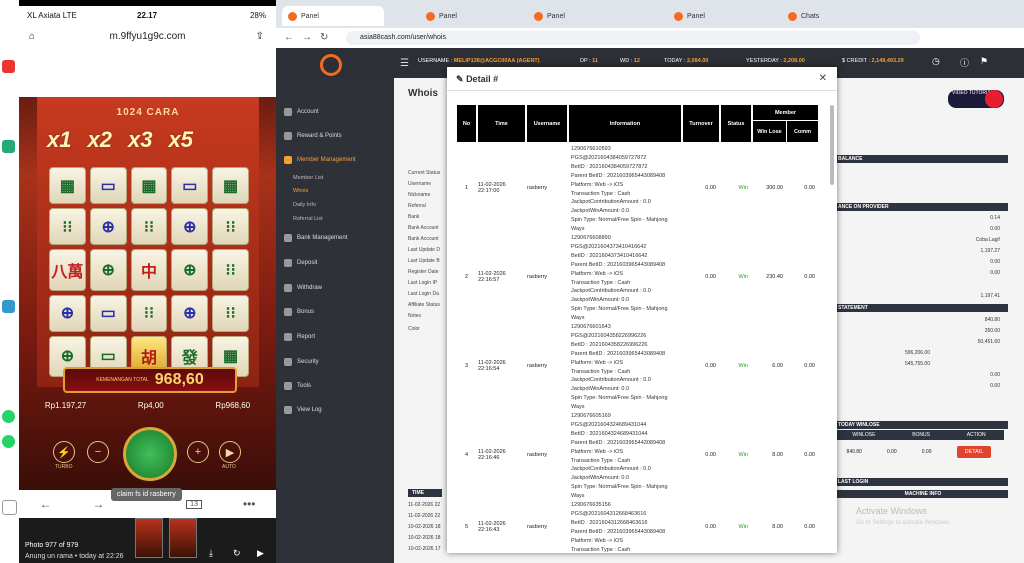  Describe the element at coordinates (98, 504) in the screenshot. I see `forward-arrow-icon: →` at that location.